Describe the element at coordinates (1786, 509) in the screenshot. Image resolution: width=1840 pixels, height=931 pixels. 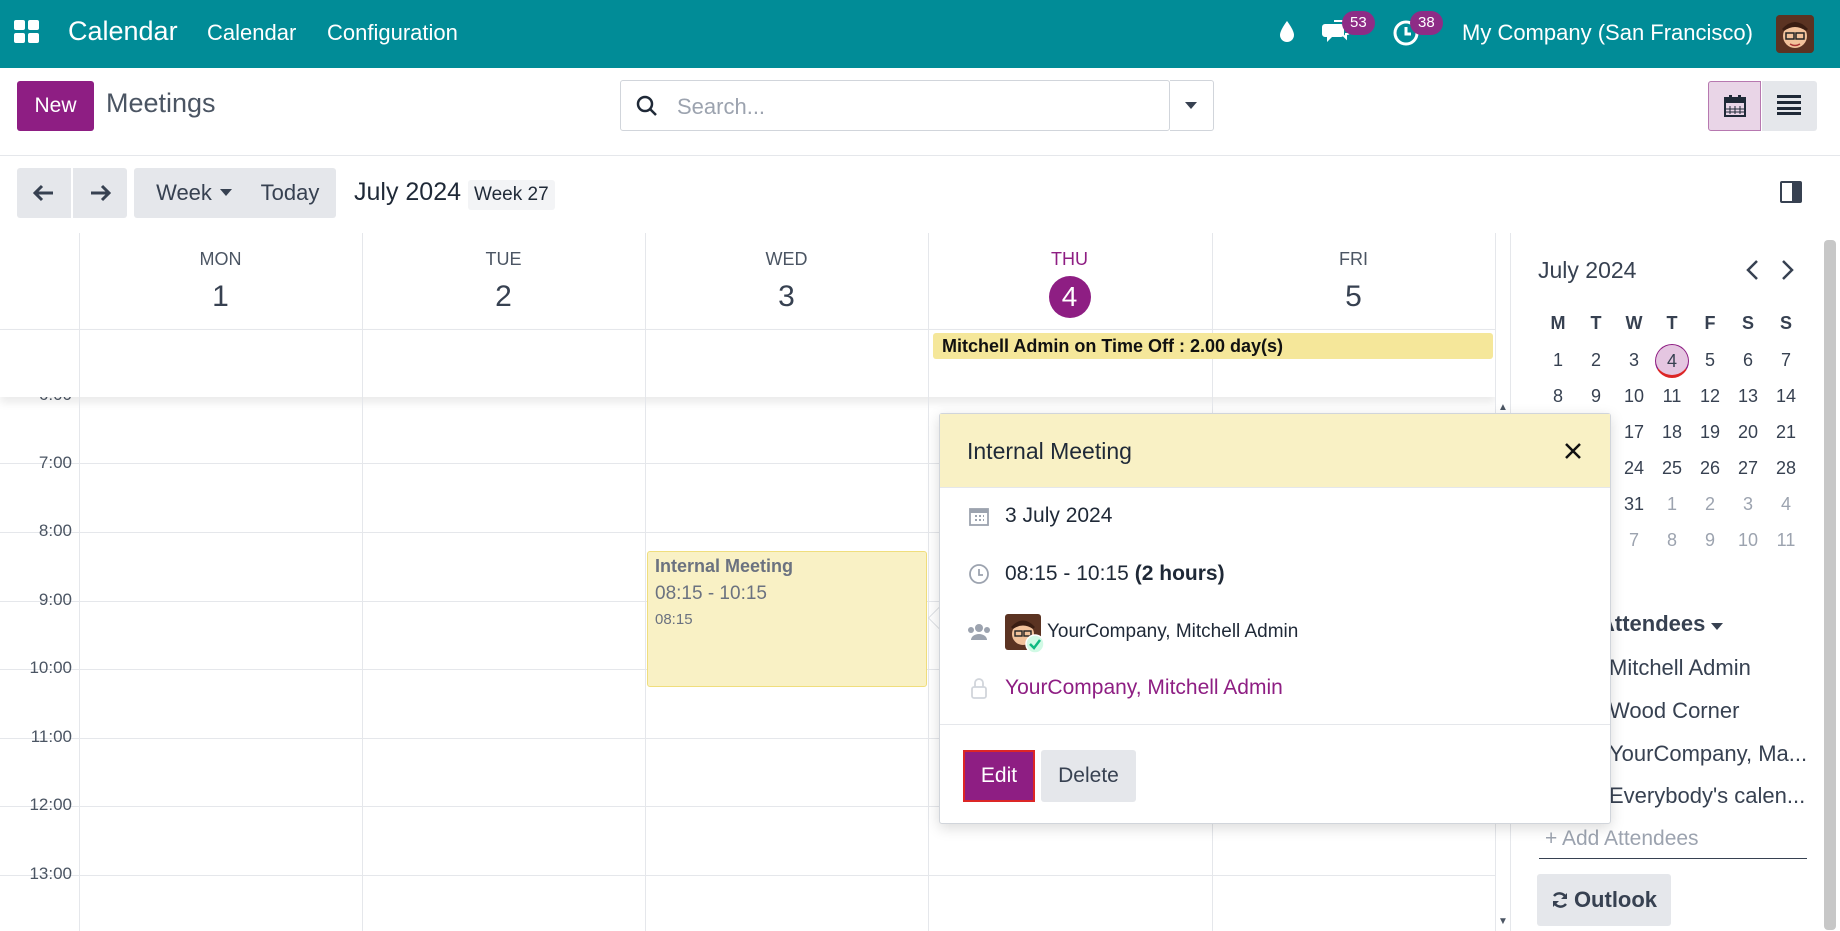
I see `mini-day: 4` at that location.